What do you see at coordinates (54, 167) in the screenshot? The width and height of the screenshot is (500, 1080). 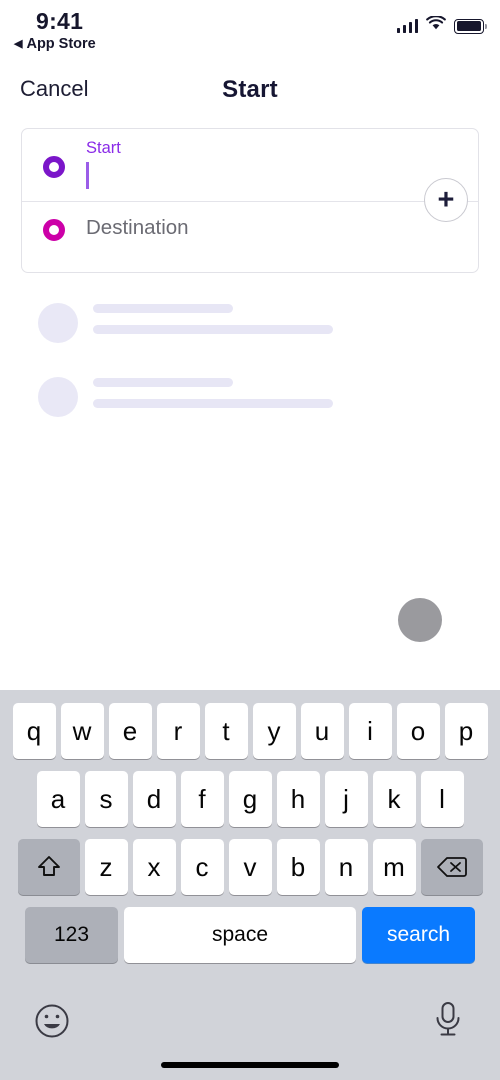 I see `start-pin-icon` at bounding box center [54, 167].